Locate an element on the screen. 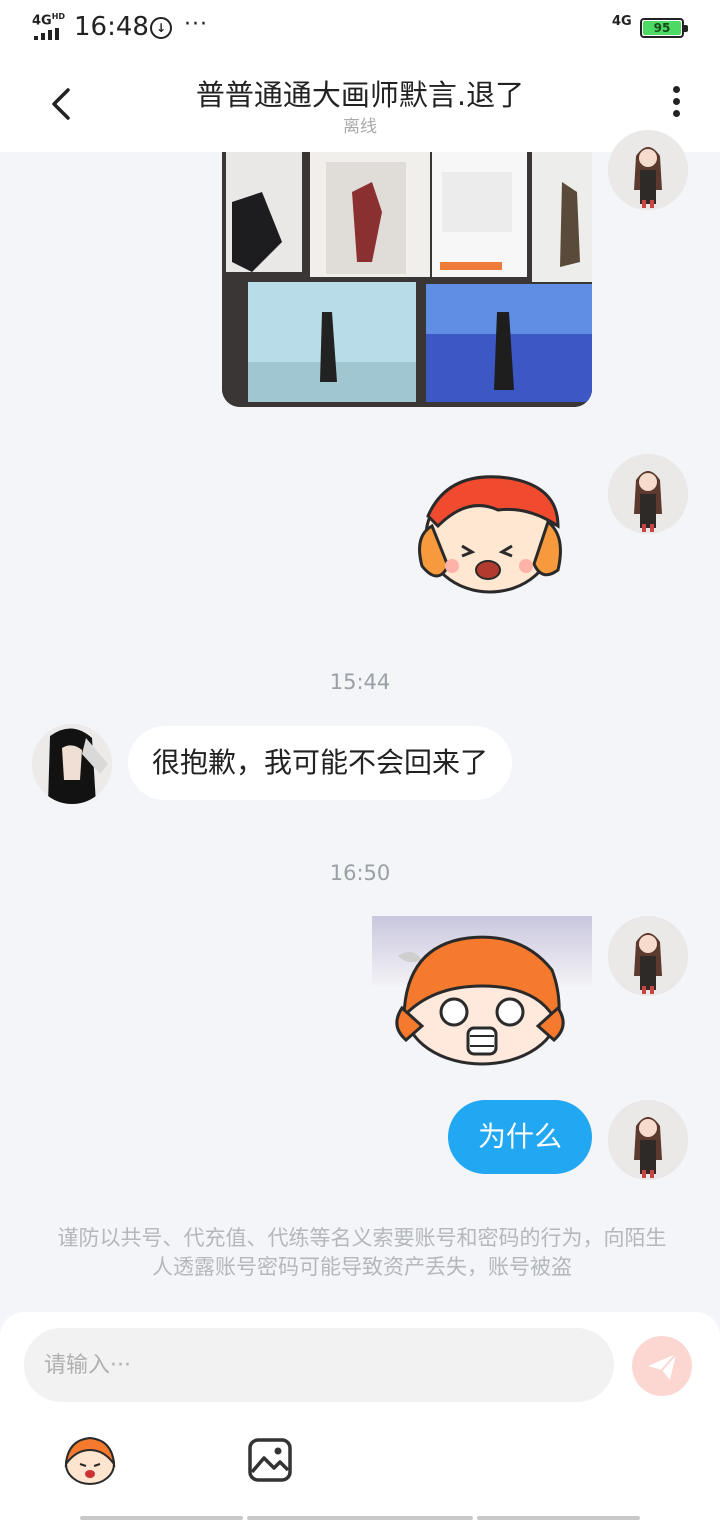 This screenshot has height=1520, width=720. signal-icon is located at coordinates (46, 34).